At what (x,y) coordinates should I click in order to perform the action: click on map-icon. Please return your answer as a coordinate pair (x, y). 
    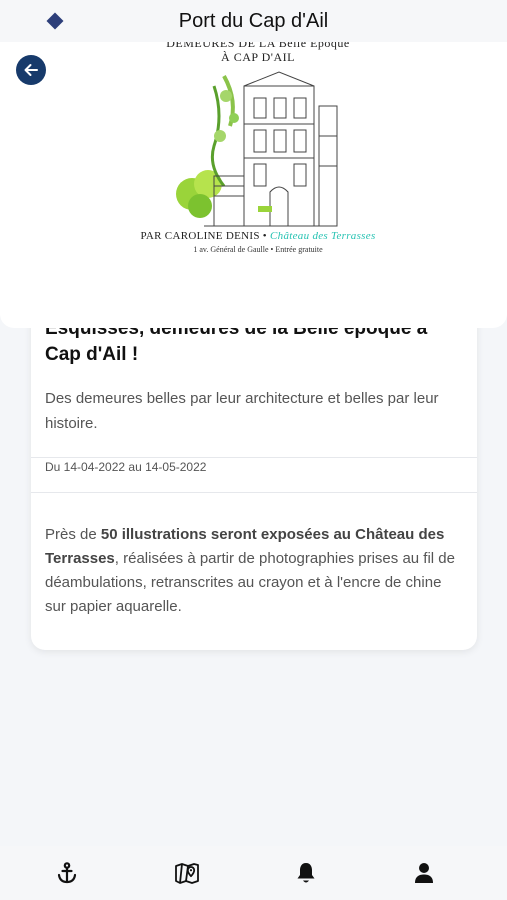
    Looking at the image, I should click on (187, 873).